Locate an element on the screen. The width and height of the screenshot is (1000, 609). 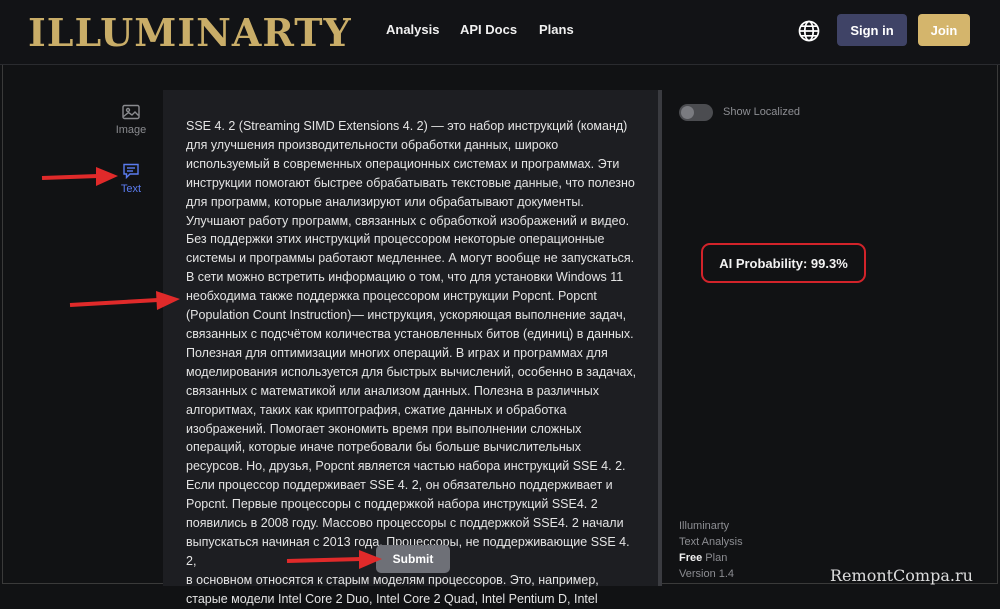
sidebar-item-label: Text is located at coordinates (131, 189).